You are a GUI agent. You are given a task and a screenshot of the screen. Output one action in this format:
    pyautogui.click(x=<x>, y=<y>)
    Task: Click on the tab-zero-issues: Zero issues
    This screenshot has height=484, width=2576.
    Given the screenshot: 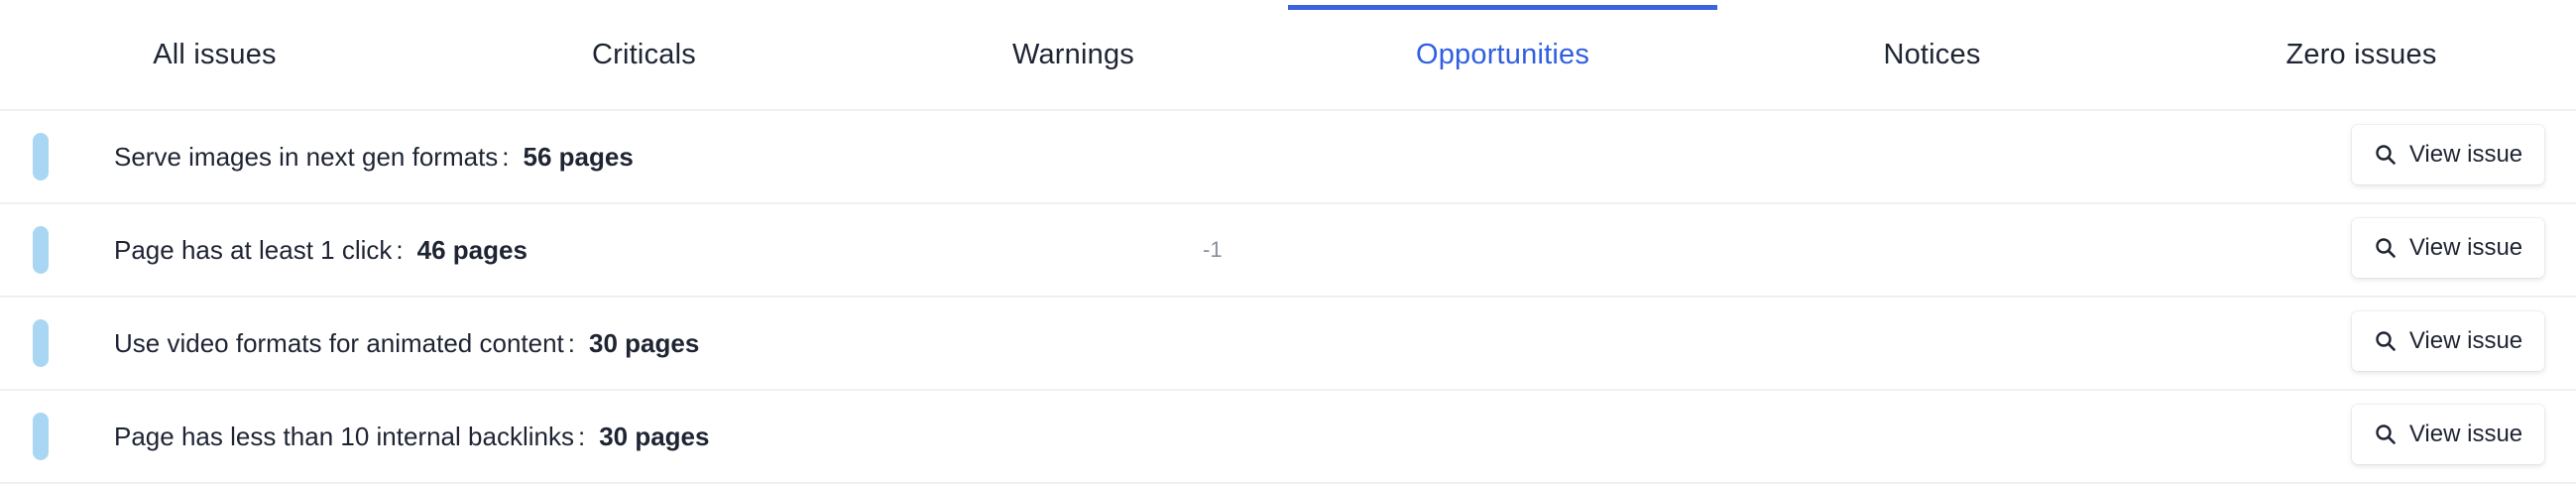 What is the action you would take?
    pyautogui.click(x=2361, y=54)
    